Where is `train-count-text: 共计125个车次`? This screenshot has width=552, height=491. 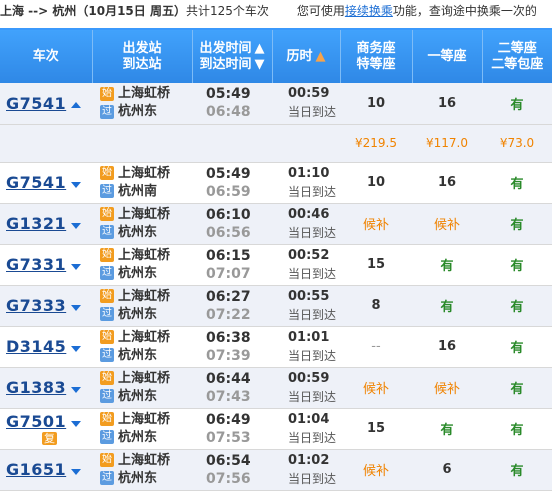 train-count-text: 共计125个车次 is located at coordinates (227, 11).